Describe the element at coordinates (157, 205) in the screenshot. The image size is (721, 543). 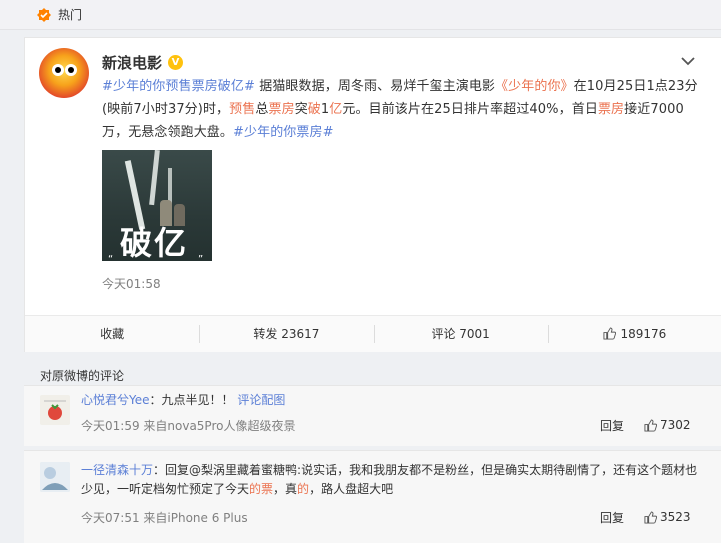
I see `post-image: “ 破亿 ”` at that location.